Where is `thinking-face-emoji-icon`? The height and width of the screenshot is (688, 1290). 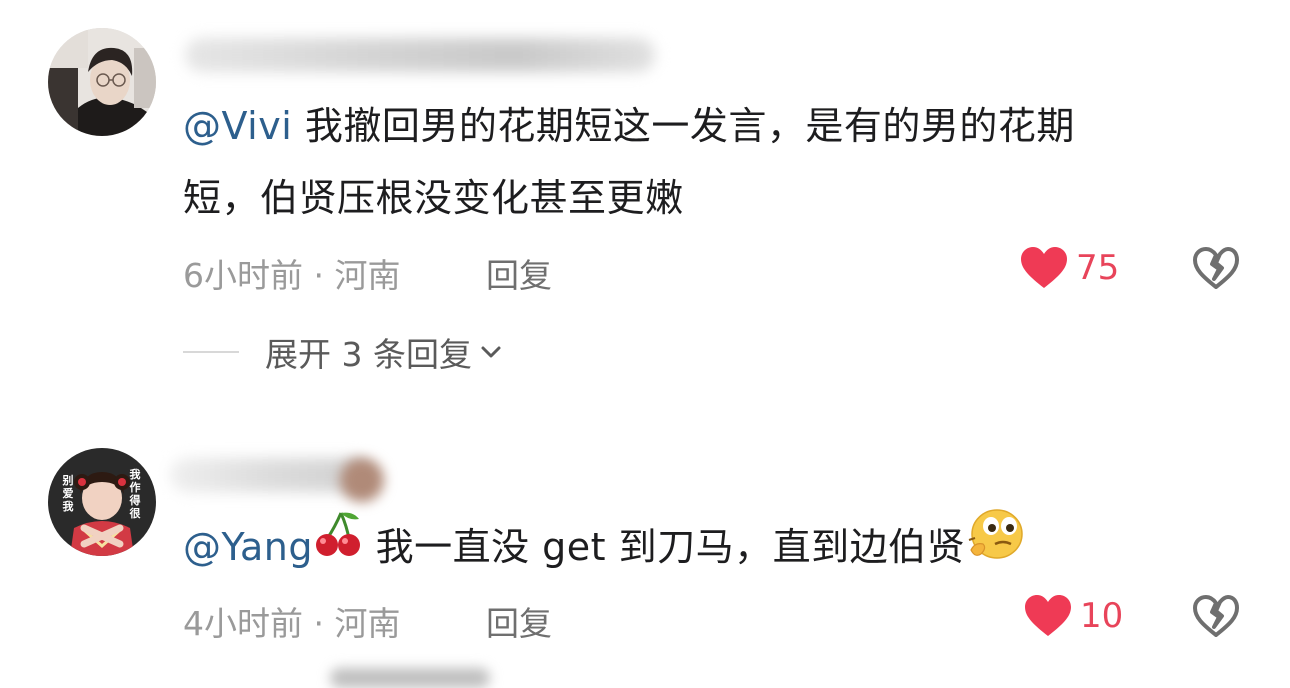 thinking-face-emoji-icon is located at coordinates (995, 545).